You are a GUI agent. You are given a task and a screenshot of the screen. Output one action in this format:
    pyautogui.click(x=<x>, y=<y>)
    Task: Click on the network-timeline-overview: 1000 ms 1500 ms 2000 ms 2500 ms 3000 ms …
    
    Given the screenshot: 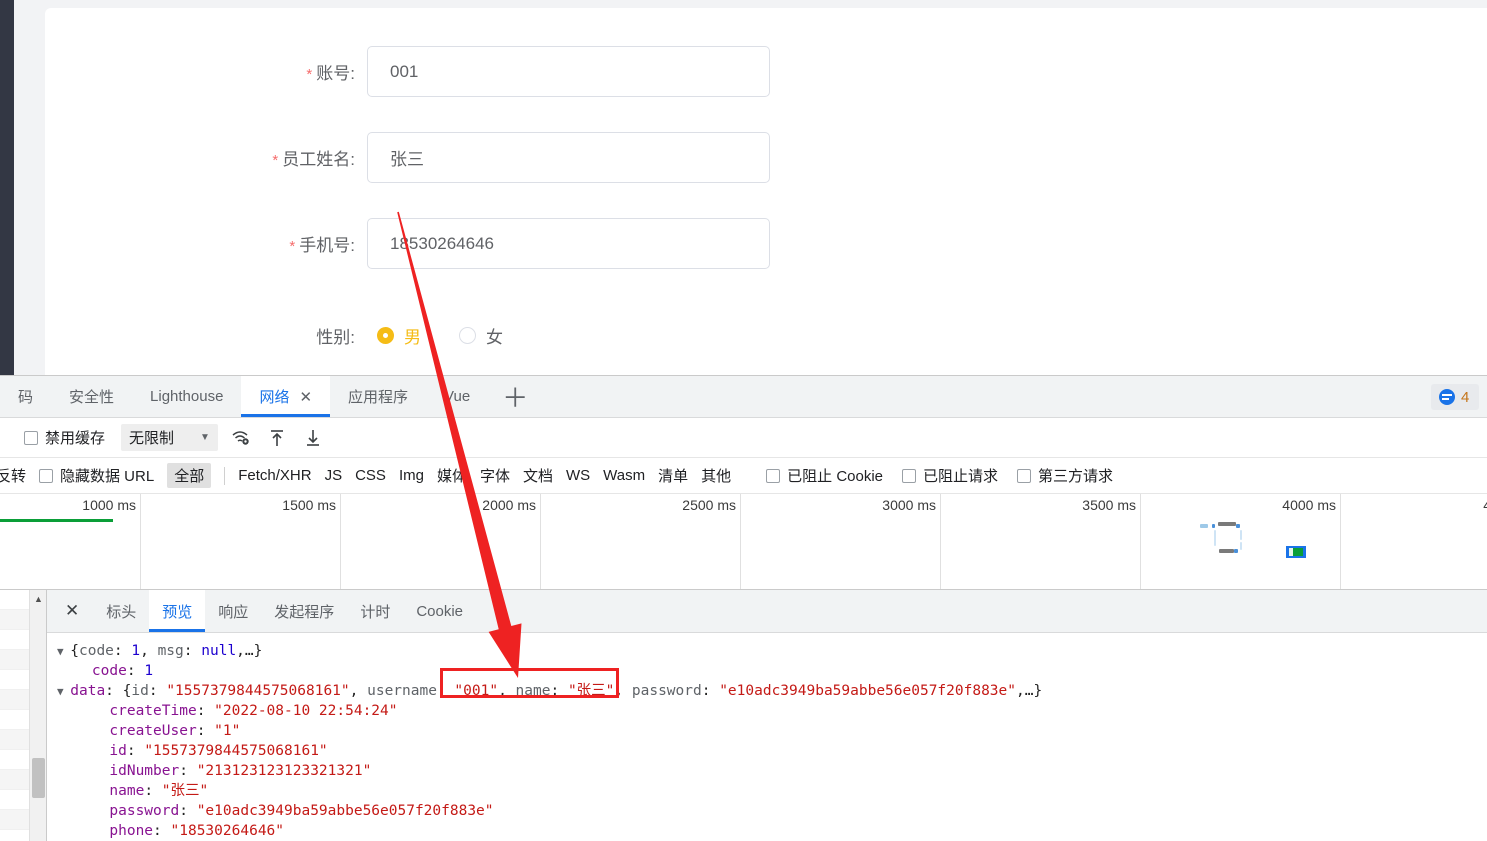 What is the action you would take?
    pyautogui.click(x=743, y=542)
    